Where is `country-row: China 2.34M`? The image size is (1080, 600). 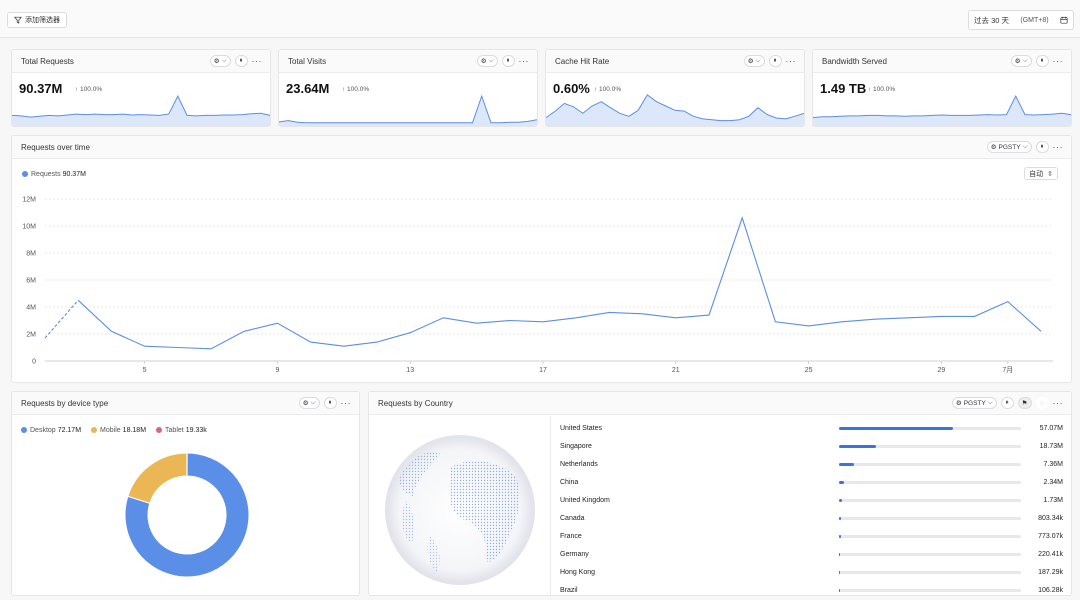 country-row: China 2.34M is located at coordinates (811, 482).